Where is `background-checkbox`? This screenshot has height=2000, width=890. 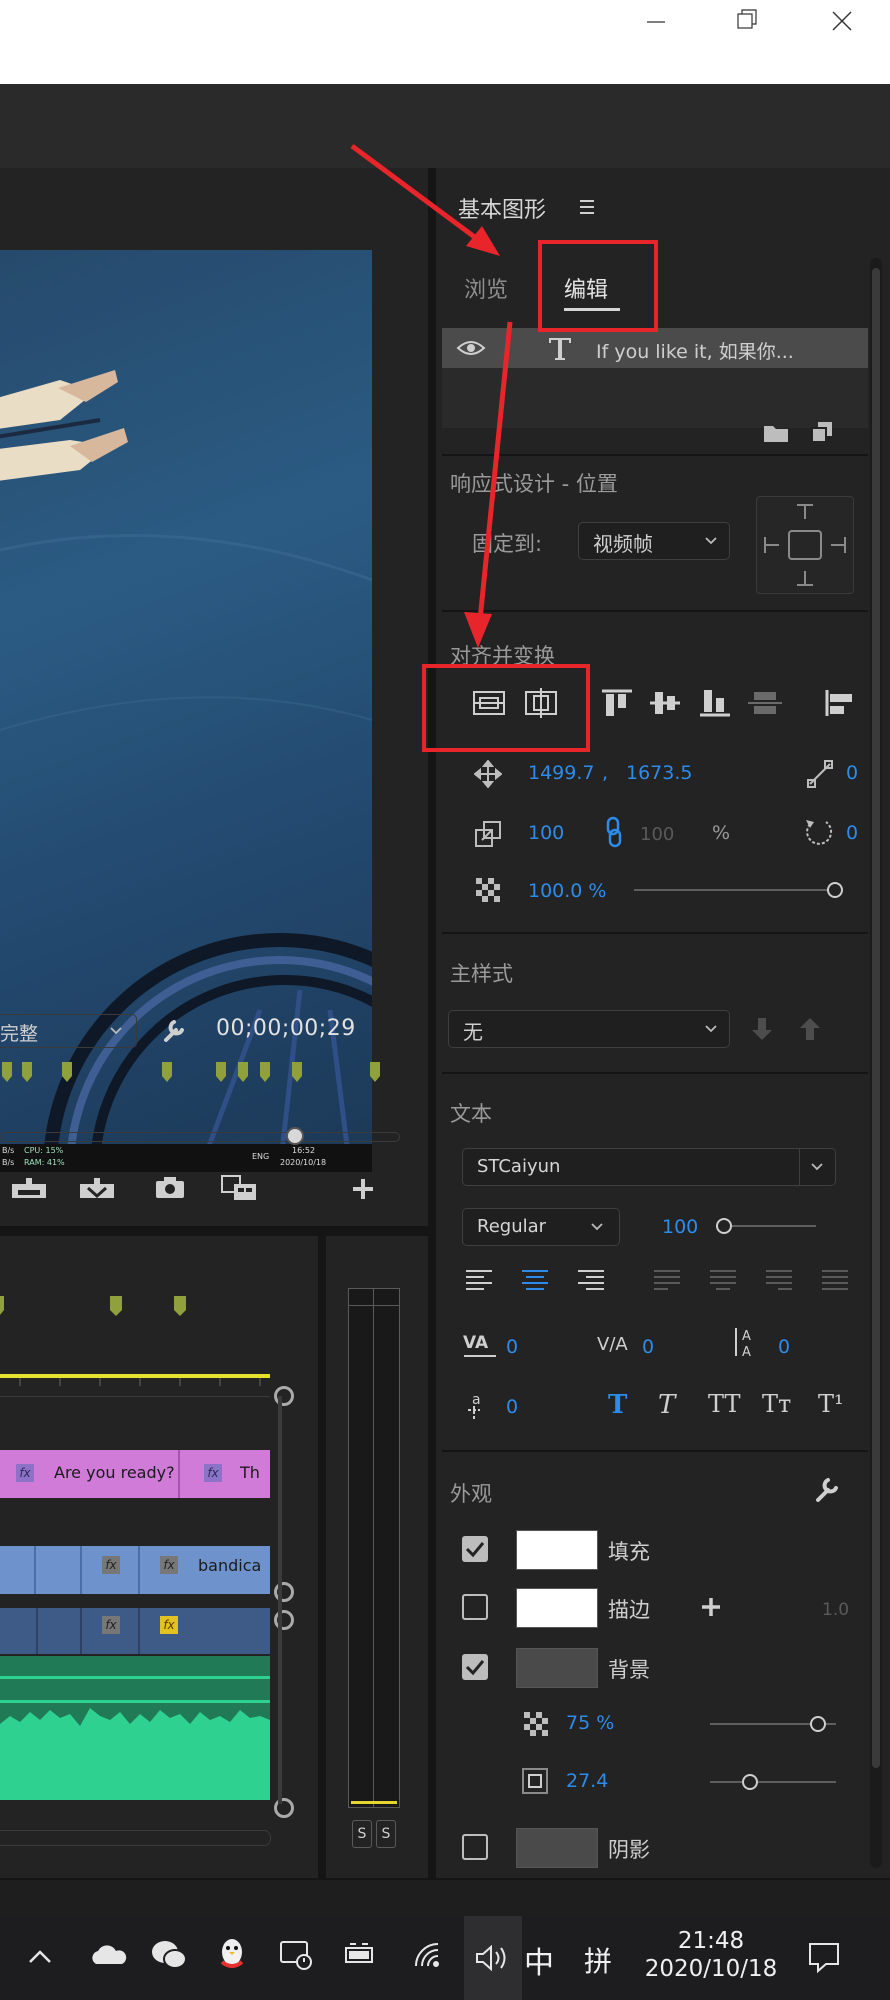
background-checkbox is located at coordinates (475, 1667).